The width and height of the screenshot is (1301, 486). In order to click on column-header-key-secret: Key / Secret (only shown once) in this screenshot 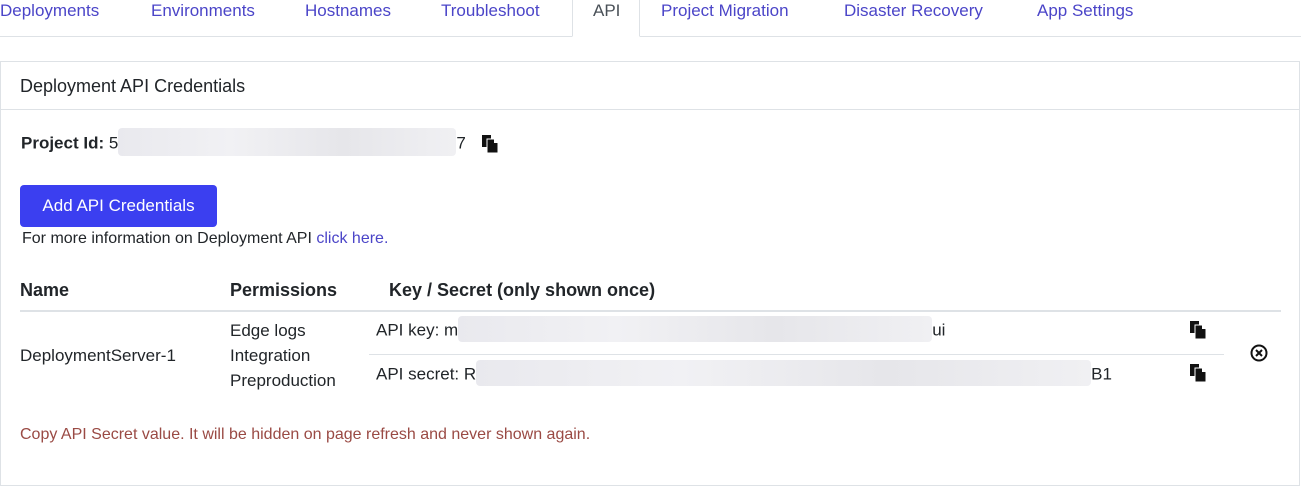, I will do `click(522, 290)`.